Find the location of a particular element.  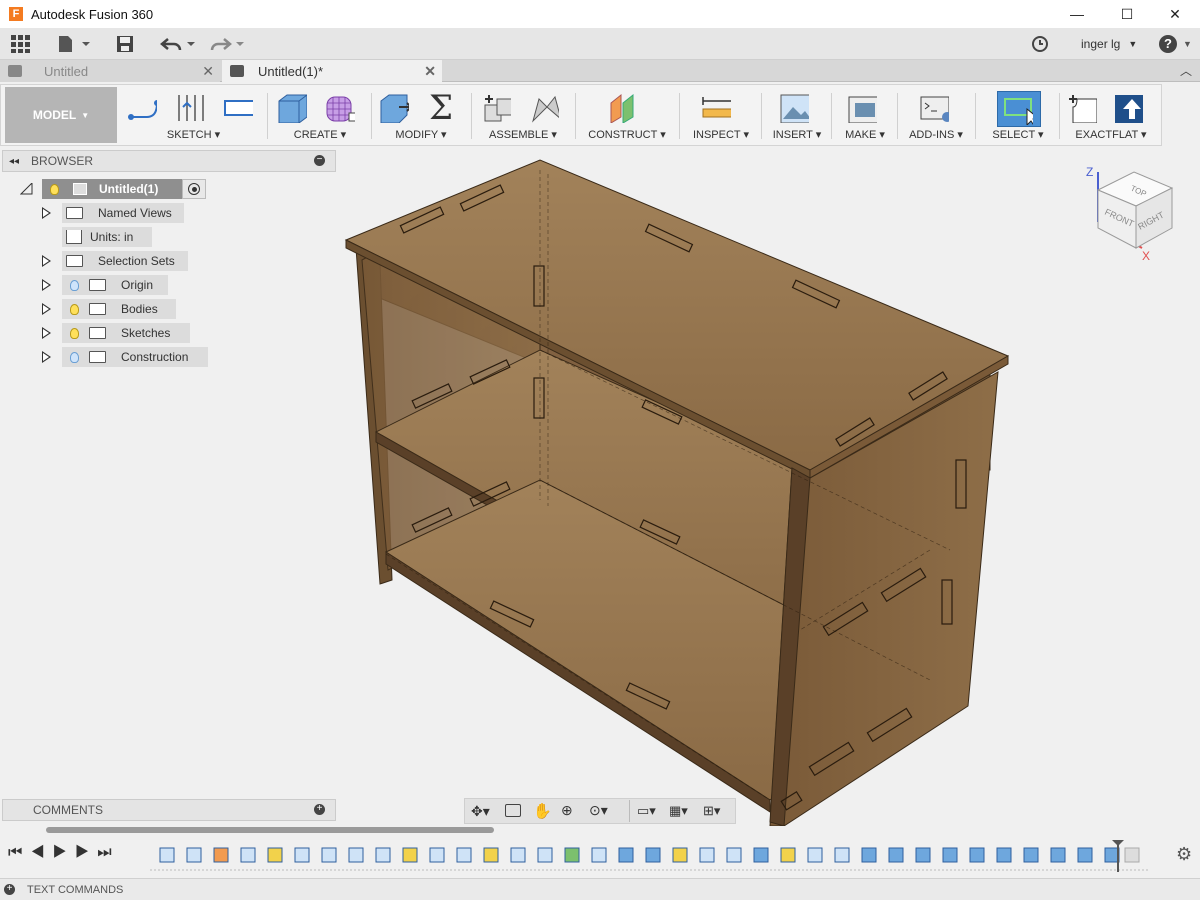

expanded-triangle-icon is located at coordinates (27, 189).